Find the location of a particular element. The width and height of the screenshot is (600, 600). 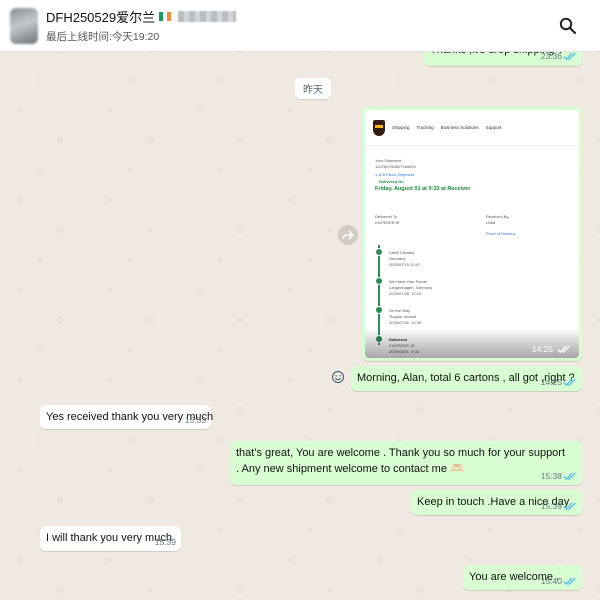

message-bubble-in: I will thank you very much 15:39 is located at coordinates (110, 538).